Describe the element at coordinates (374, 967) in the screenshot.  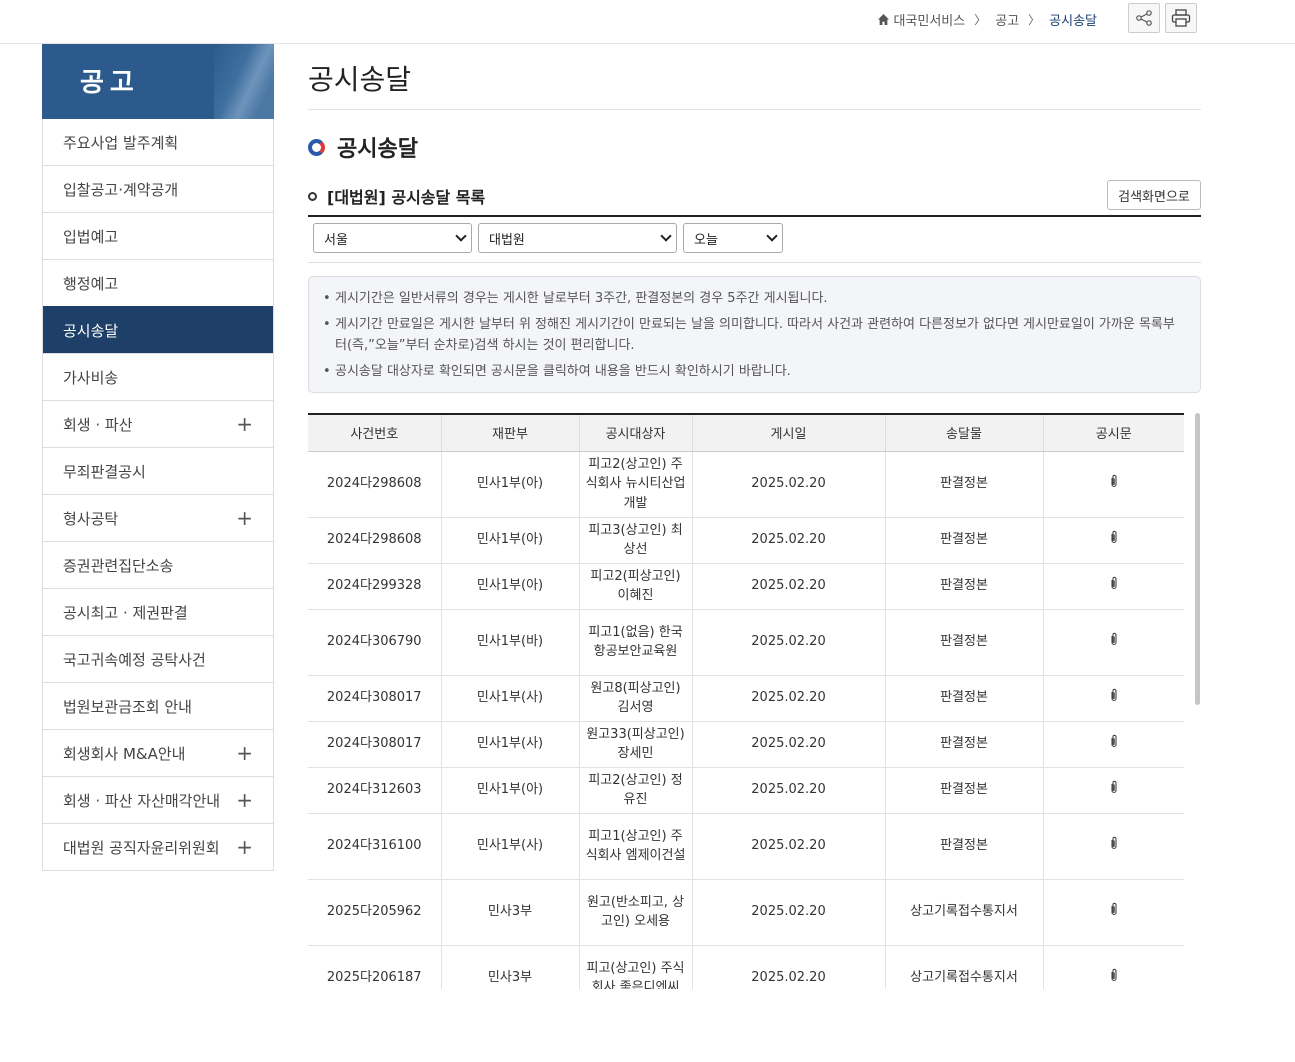
I see `case-number-cell: 2025다206187` at that location.